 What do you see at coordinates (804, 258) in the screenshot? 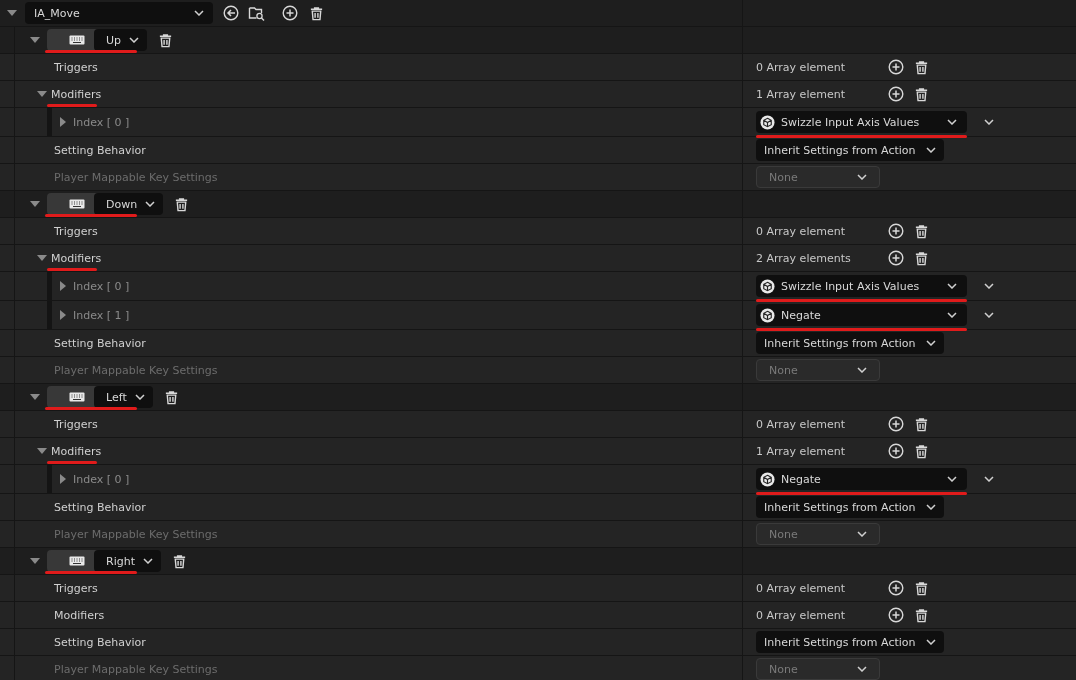
I see `array-count: 2 Array elements` at bounding box center [804, 258].